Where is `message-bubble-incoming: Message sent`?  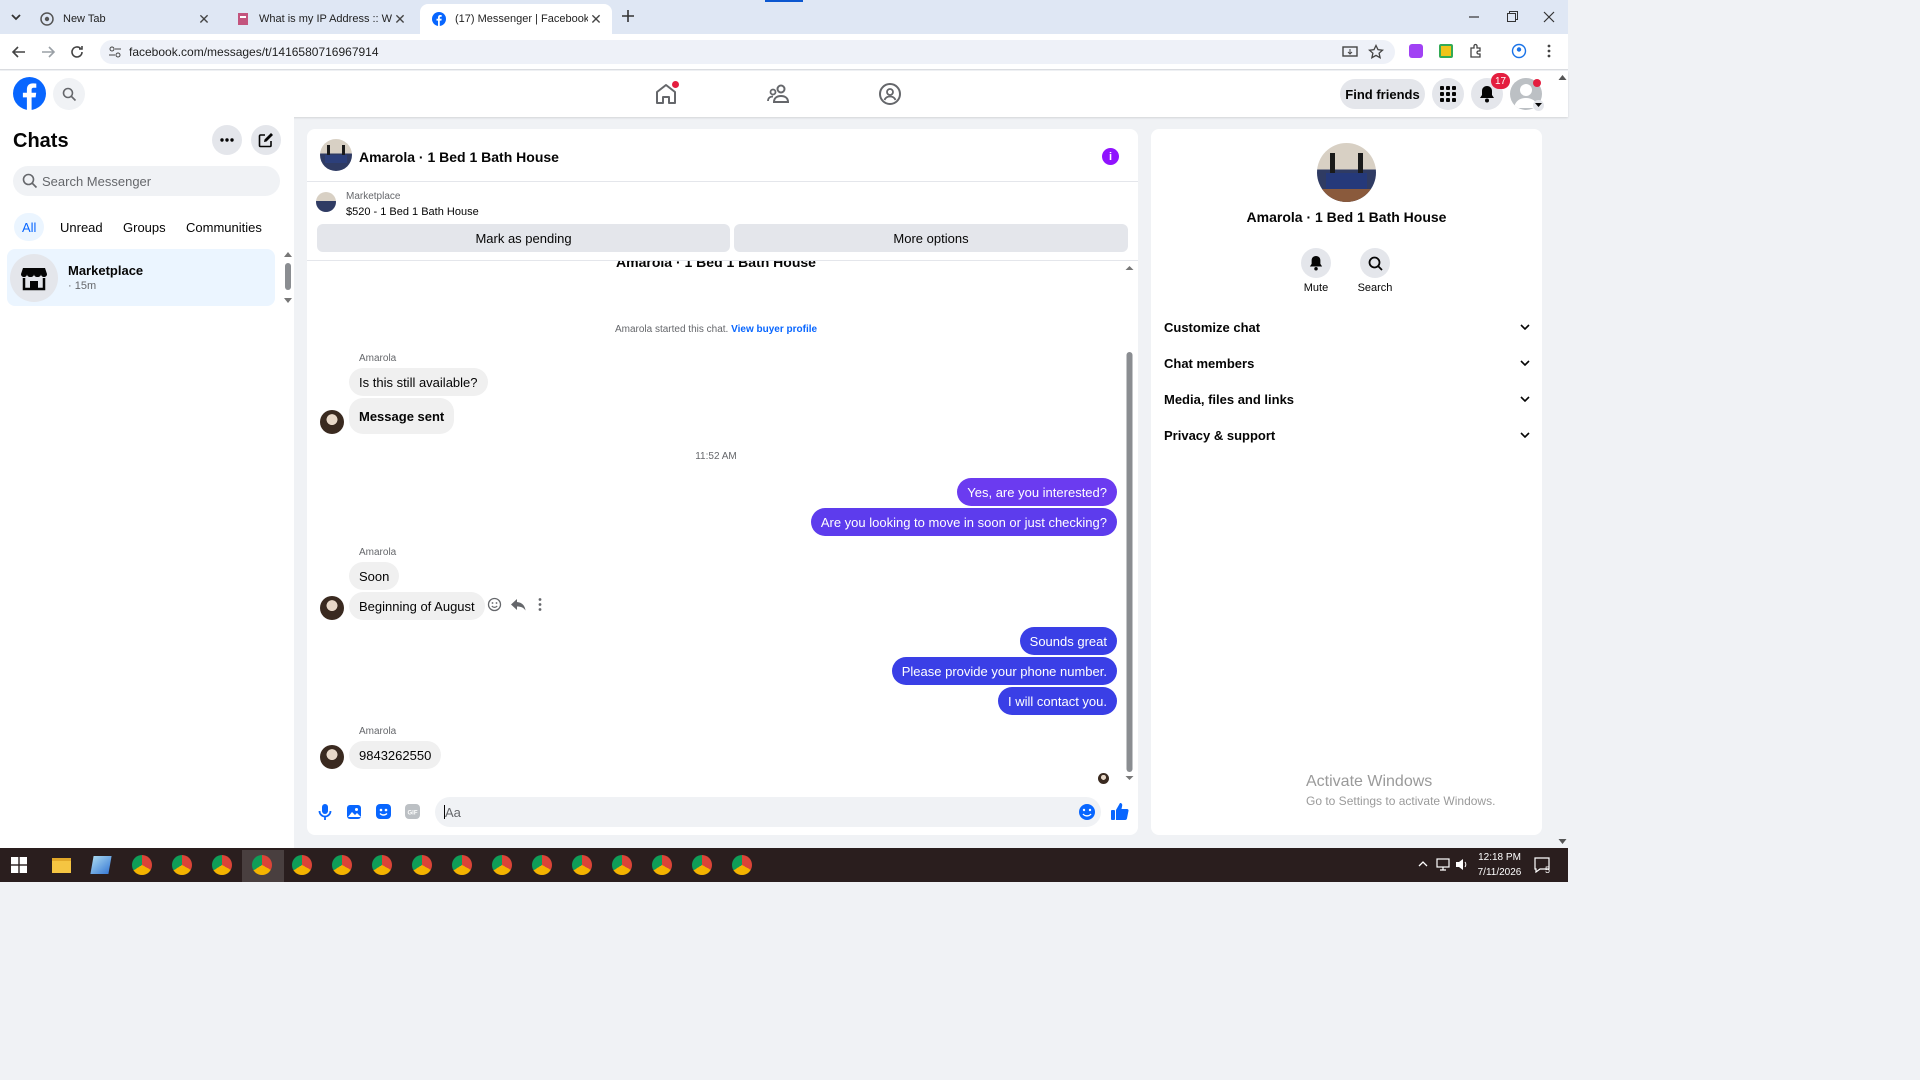 message-bubble-incoming: Message sent is located at coordinates (402, 416).